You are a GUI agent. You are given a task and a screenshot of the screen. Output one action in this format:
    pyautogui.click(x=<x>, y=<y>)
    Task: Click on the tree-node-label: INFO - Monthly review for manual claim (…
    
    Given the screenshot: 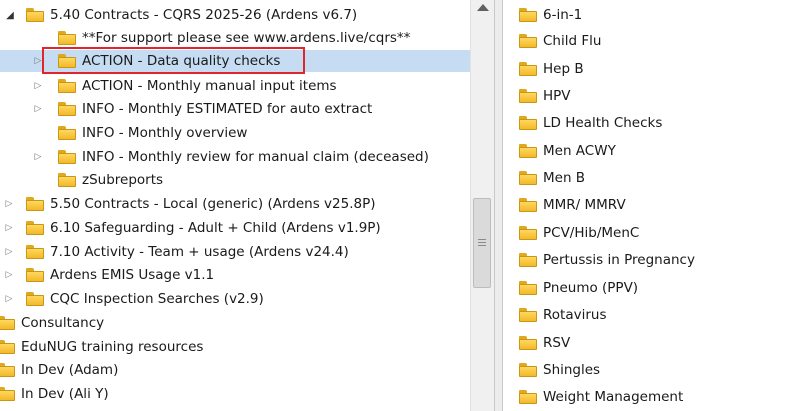 What is the action you would take?
    pyautogui.click(x=255, y=157)
    